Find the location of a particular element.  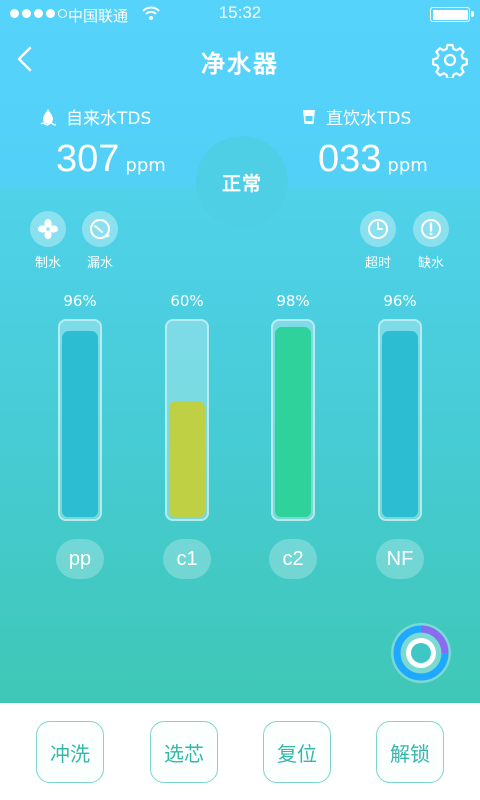

direct-water-tds-value: 033 ppm is located at coordinates (373, 159).